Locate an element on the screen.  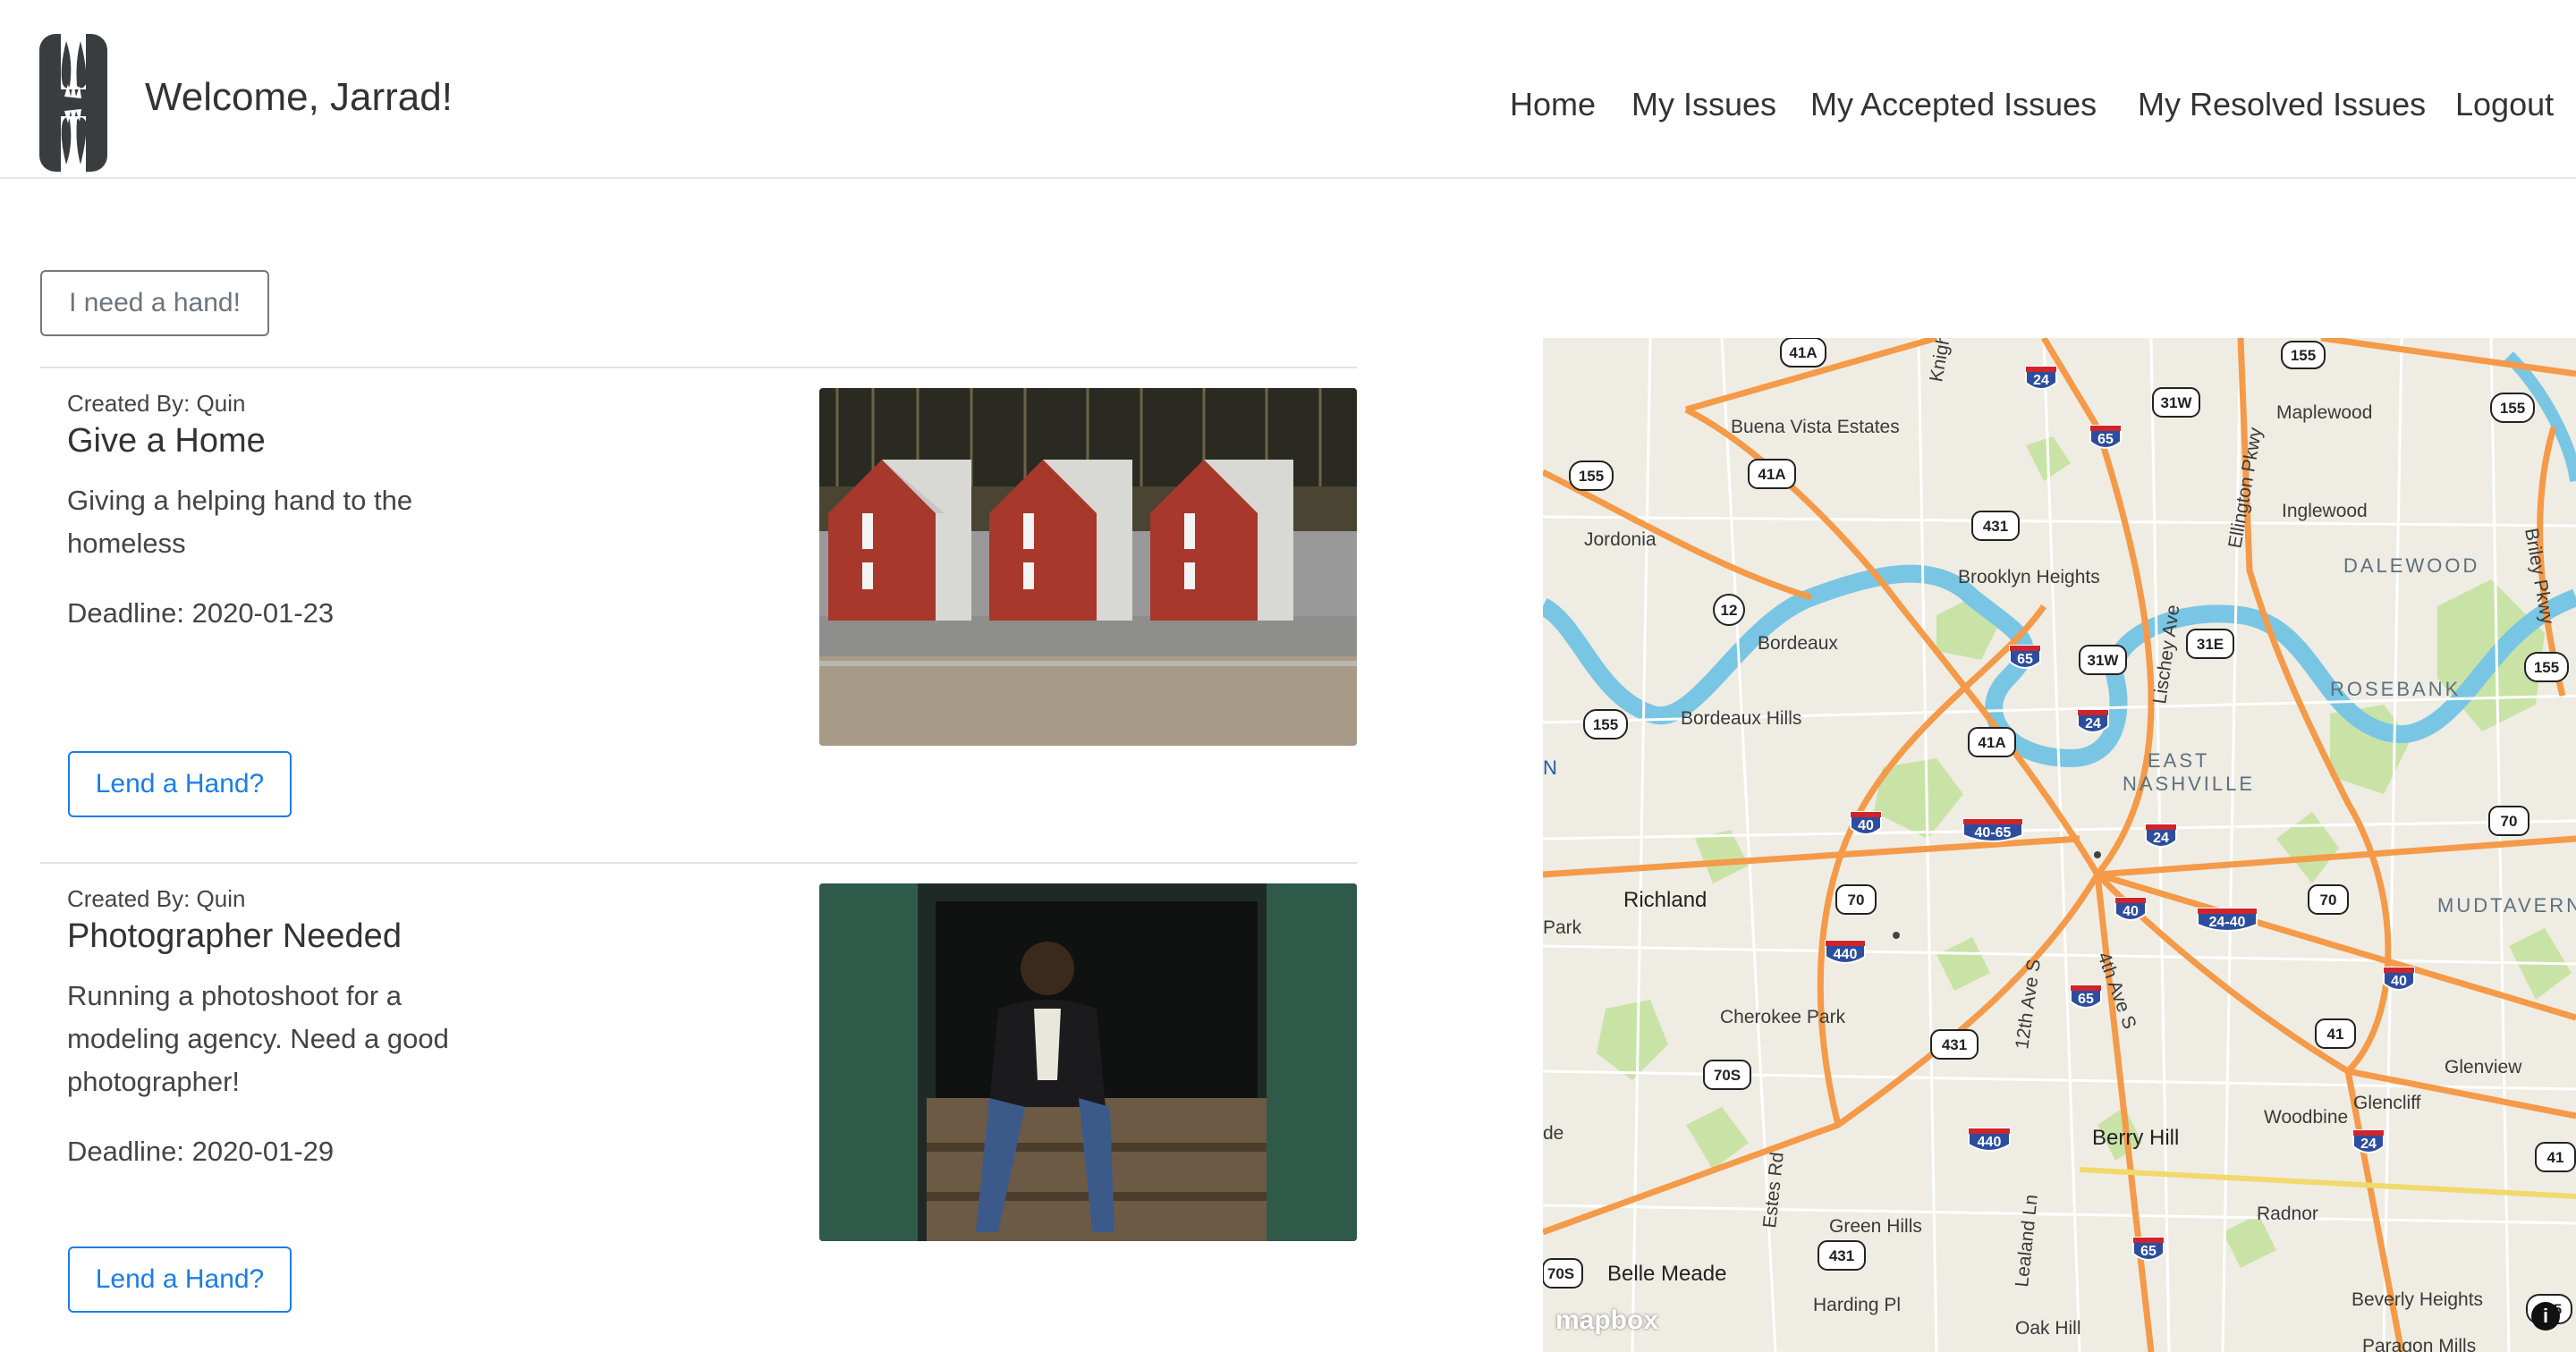
map-label: EAST is located at coordinates (2178, 760).